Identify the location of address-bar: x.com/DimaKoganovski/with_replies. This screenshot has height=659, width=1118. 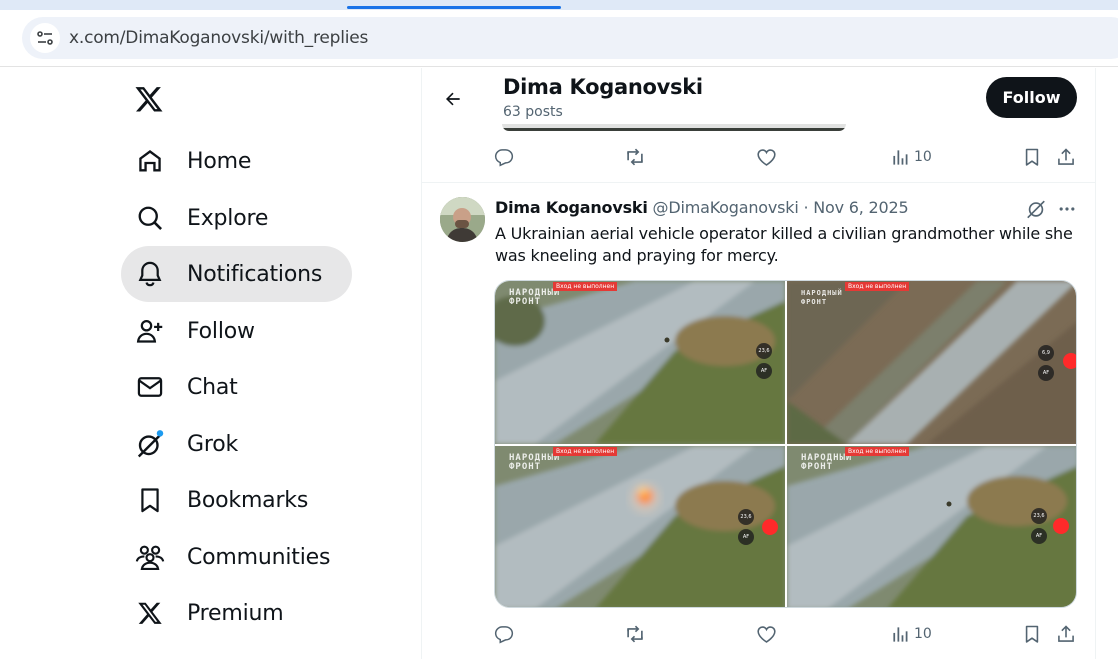
(570, 38).